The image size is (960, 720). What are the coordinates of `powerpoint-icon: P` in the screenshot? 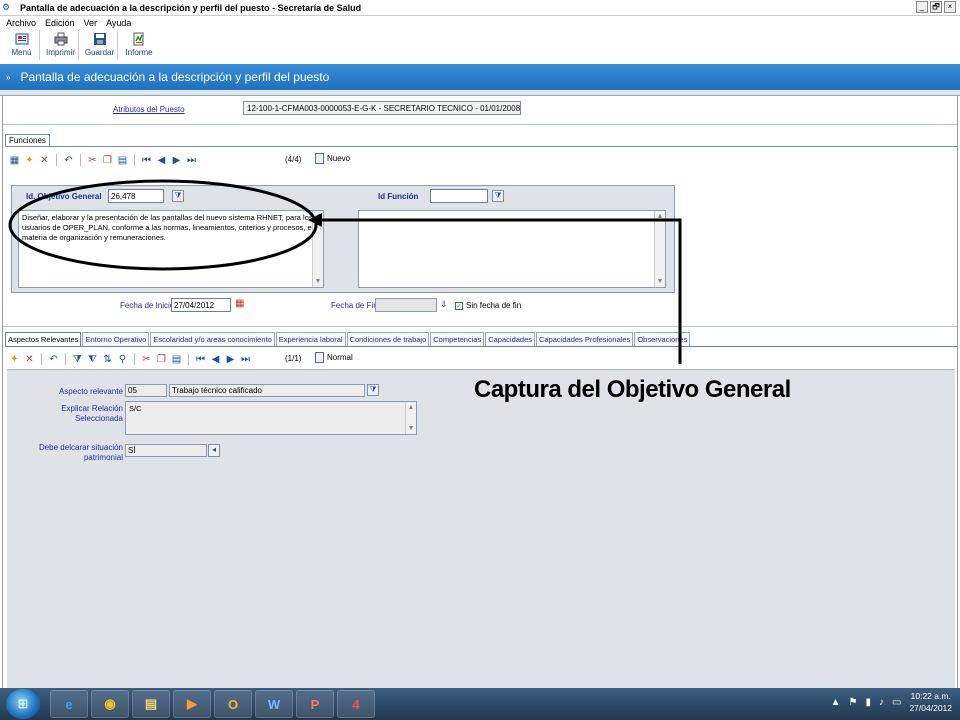 It's located at (315, 704).